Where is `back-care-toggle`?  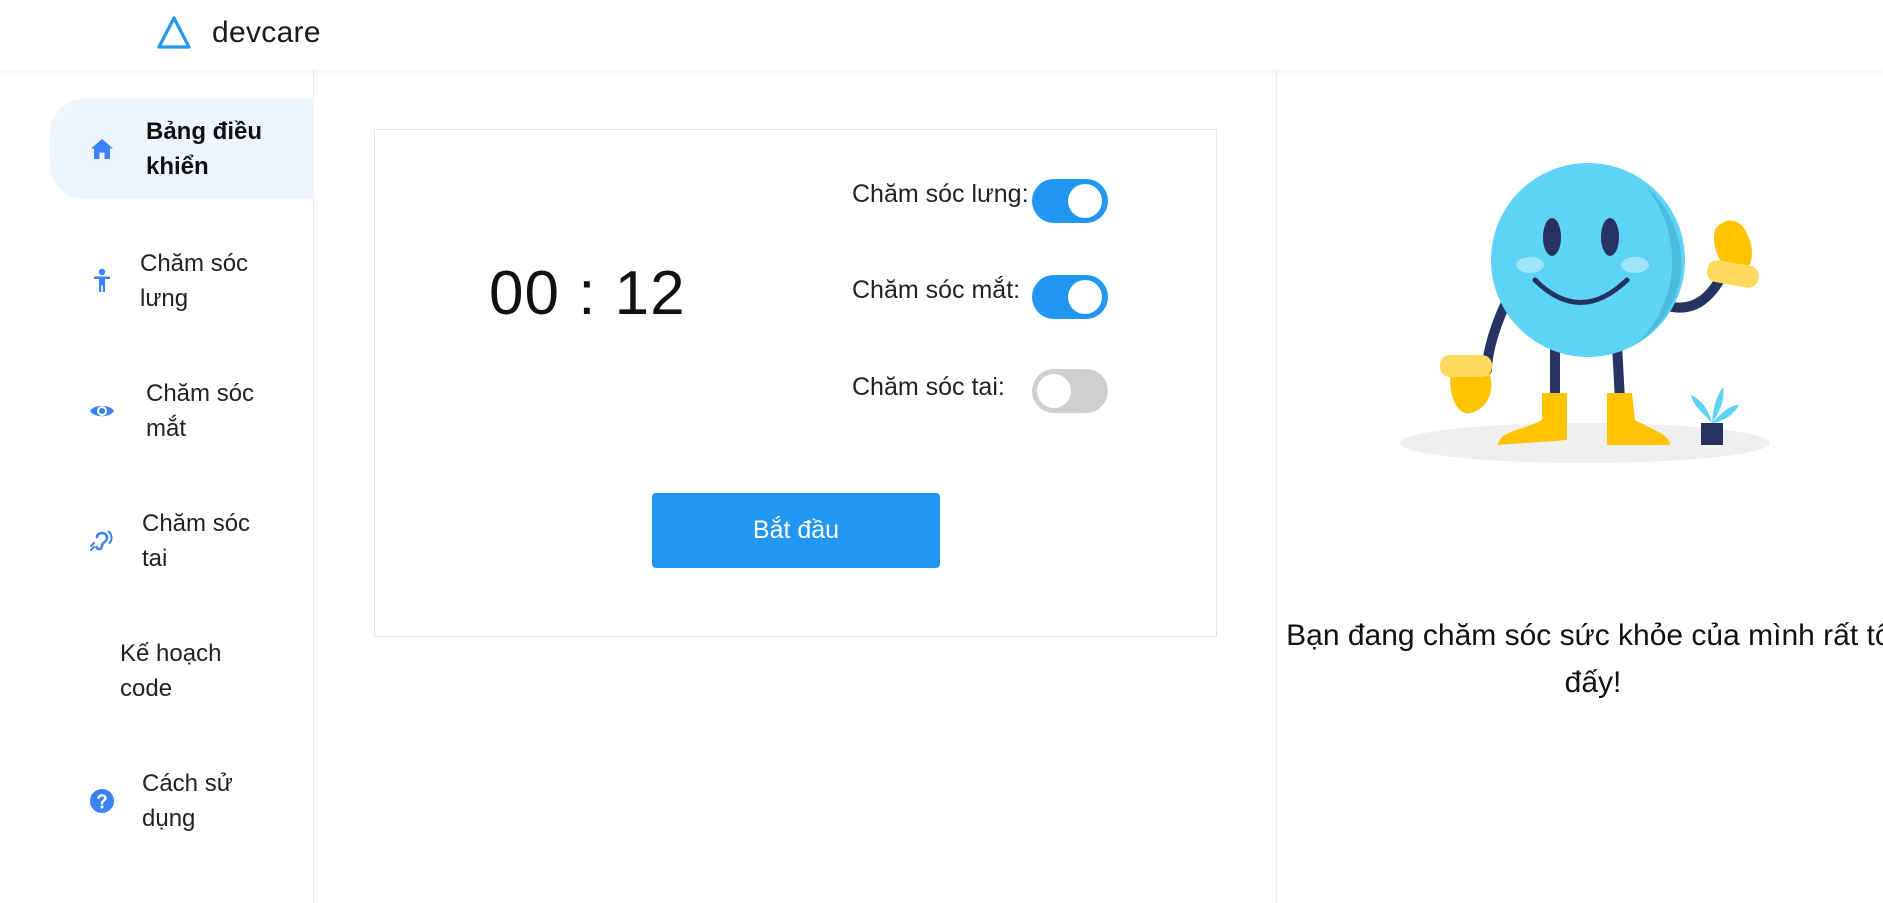
back-care-toggle is located at coordinates (1070, 201).